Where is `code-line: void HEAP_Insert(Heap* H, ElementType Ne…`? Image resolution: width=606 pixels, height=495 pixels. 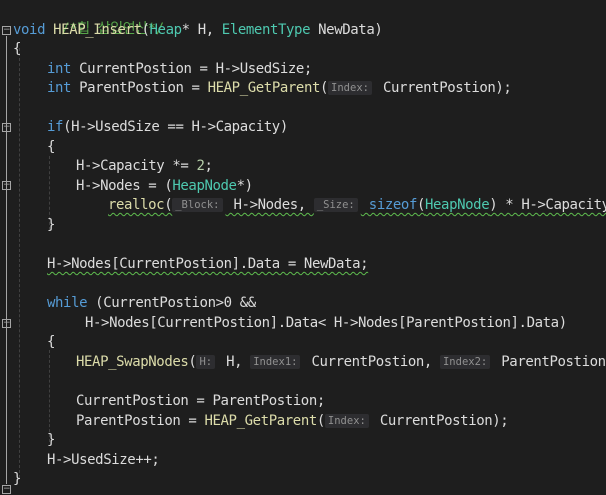 code-line: void HEAP_Insert(Heap* H, ElementType Ne… is located at coordinates (198, 30).